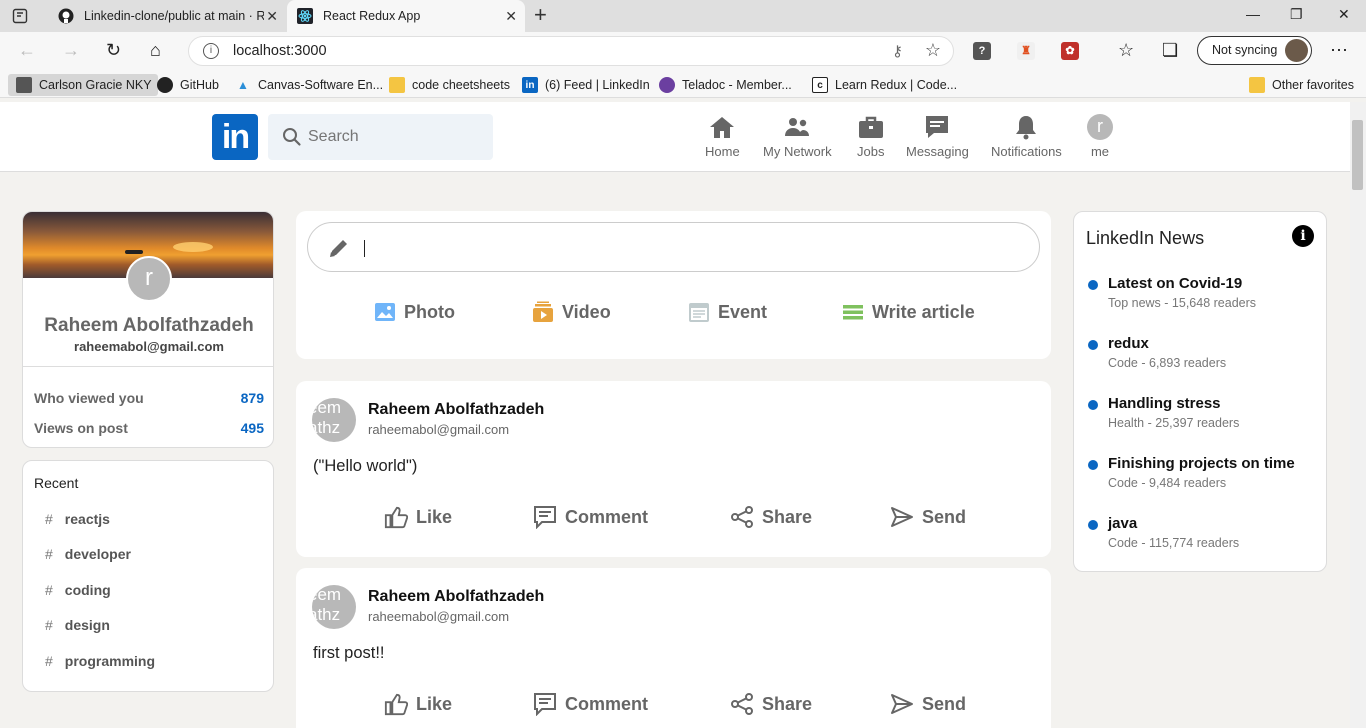 This screenshot has width=1366, height=728. I want to click on recent-item: # developer, so click(88, 554).